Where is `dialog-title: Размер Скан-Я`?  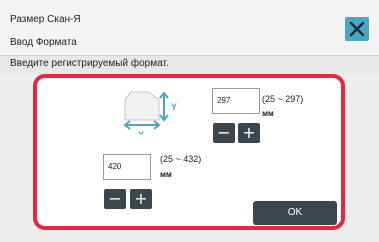
dialog-title: Размер Скан-Я is located at coordinates (45, 19).